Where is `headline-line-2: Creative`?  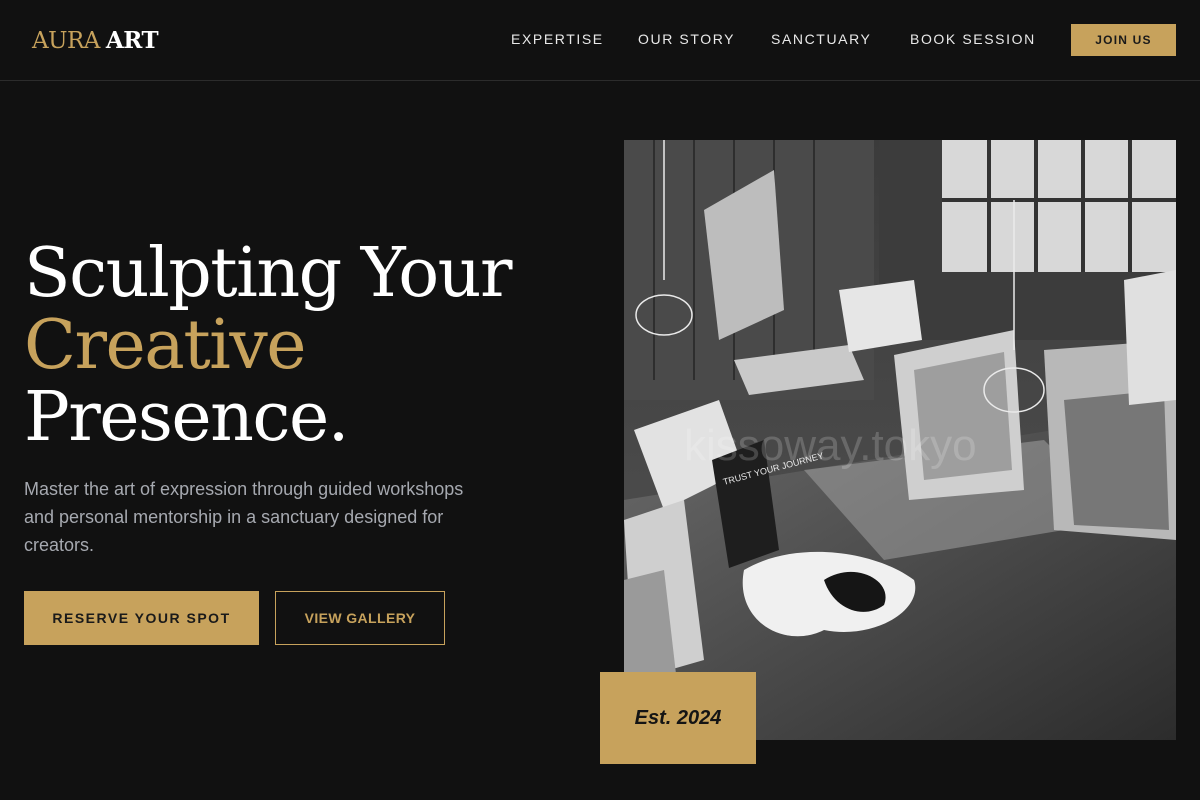 headline-line-2: Creative is located at coordinates (165, 345).